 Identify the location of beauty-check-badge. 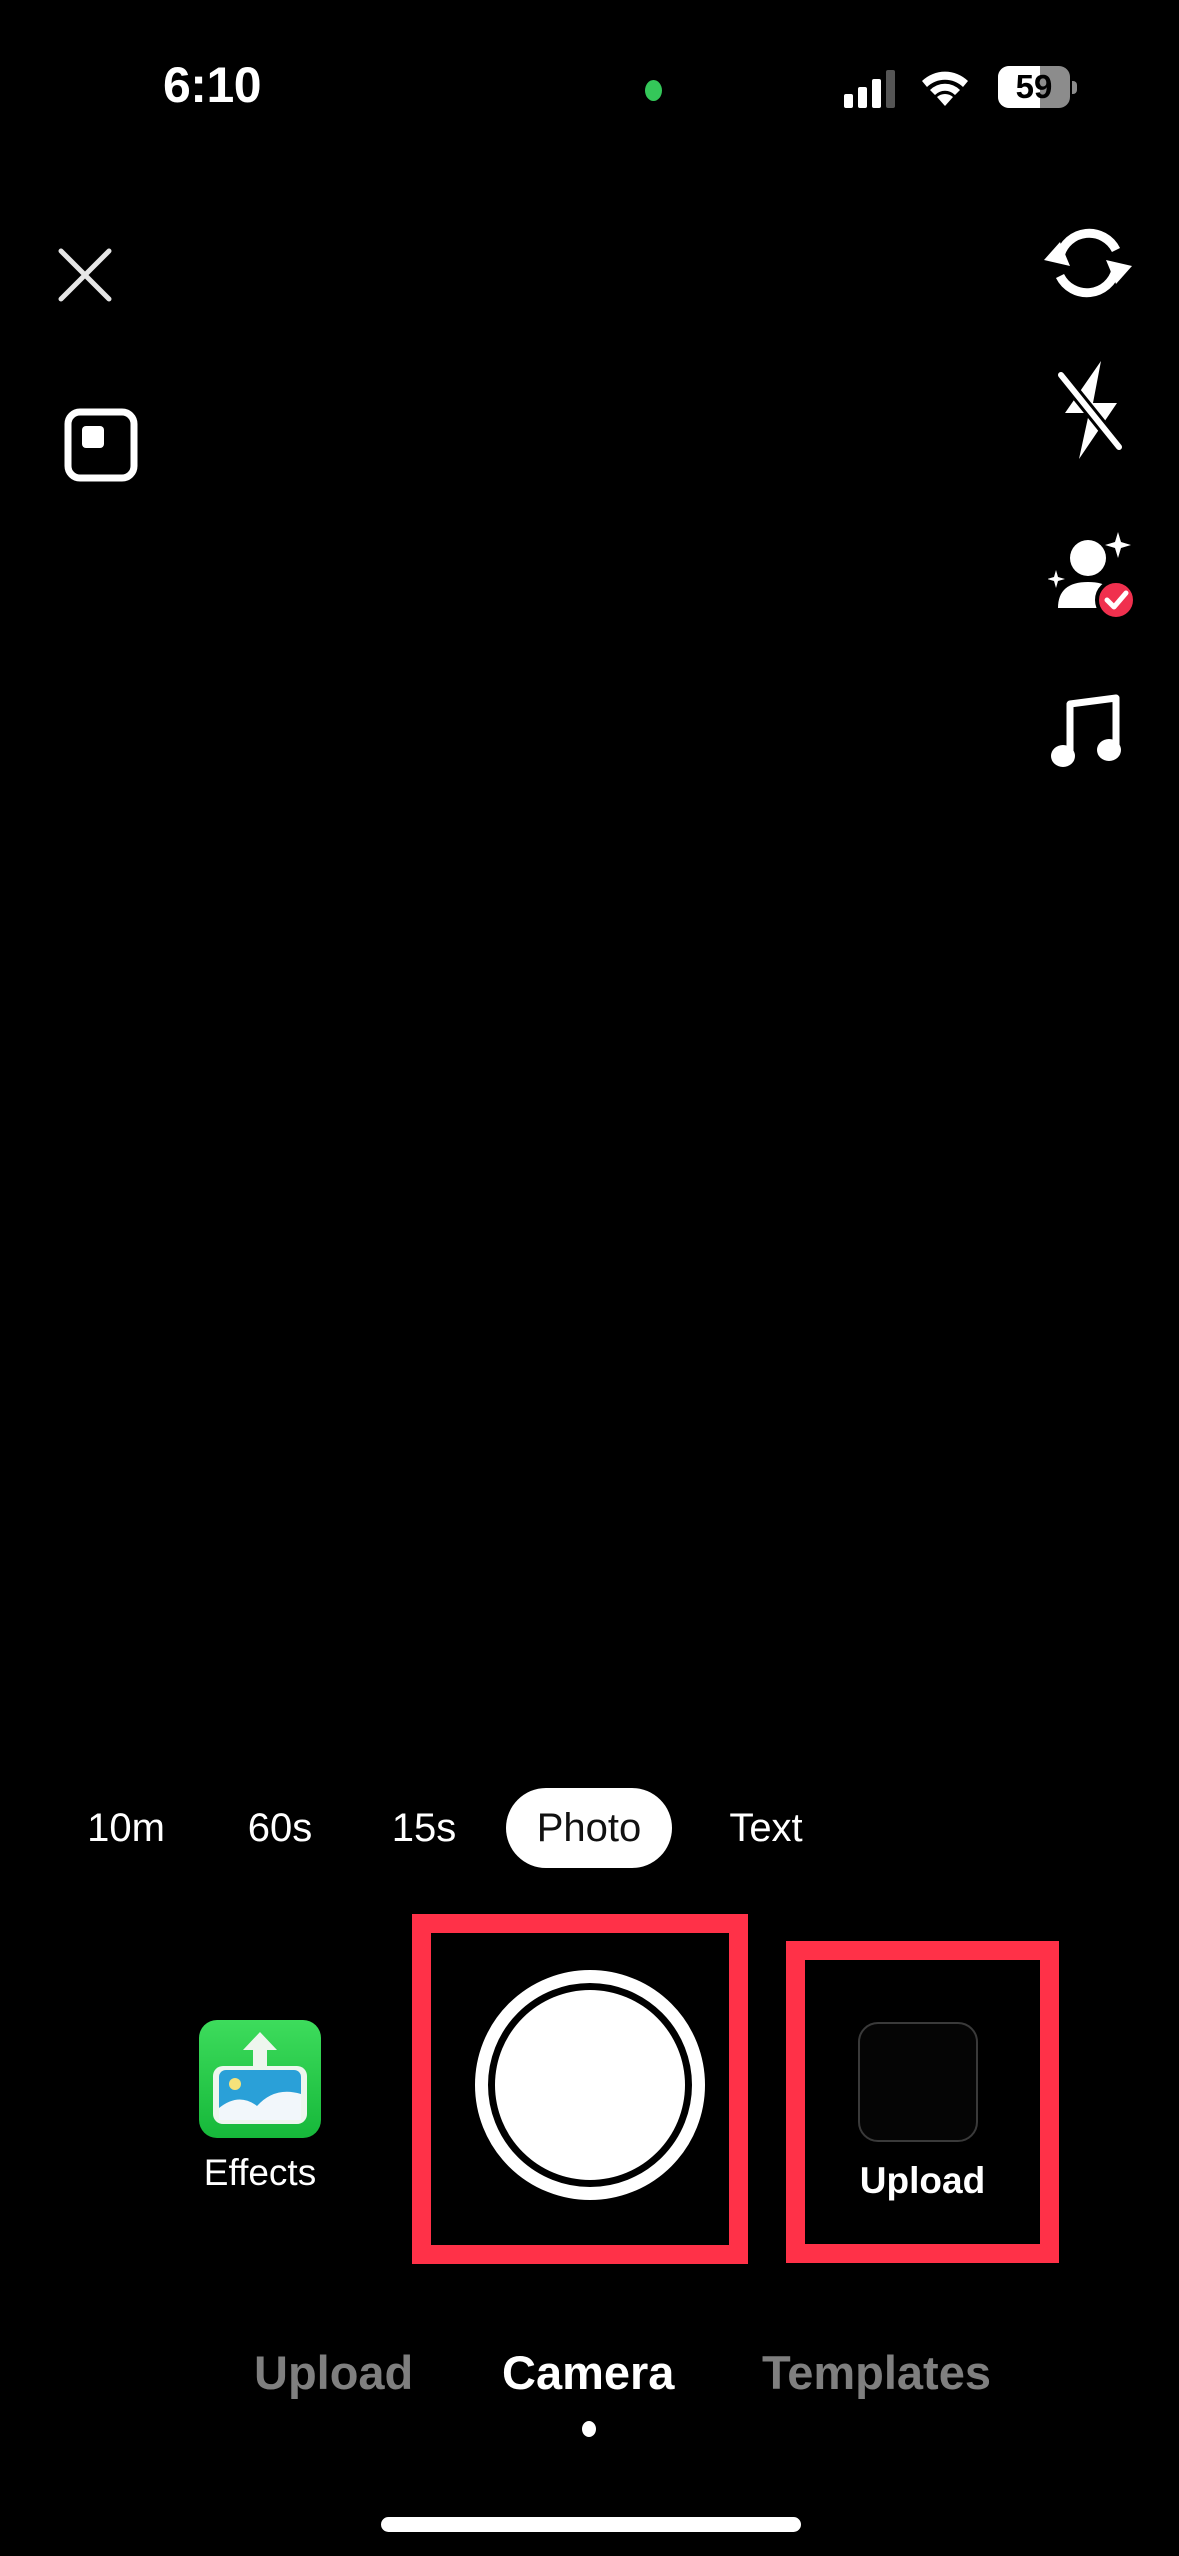
(1116, 600).